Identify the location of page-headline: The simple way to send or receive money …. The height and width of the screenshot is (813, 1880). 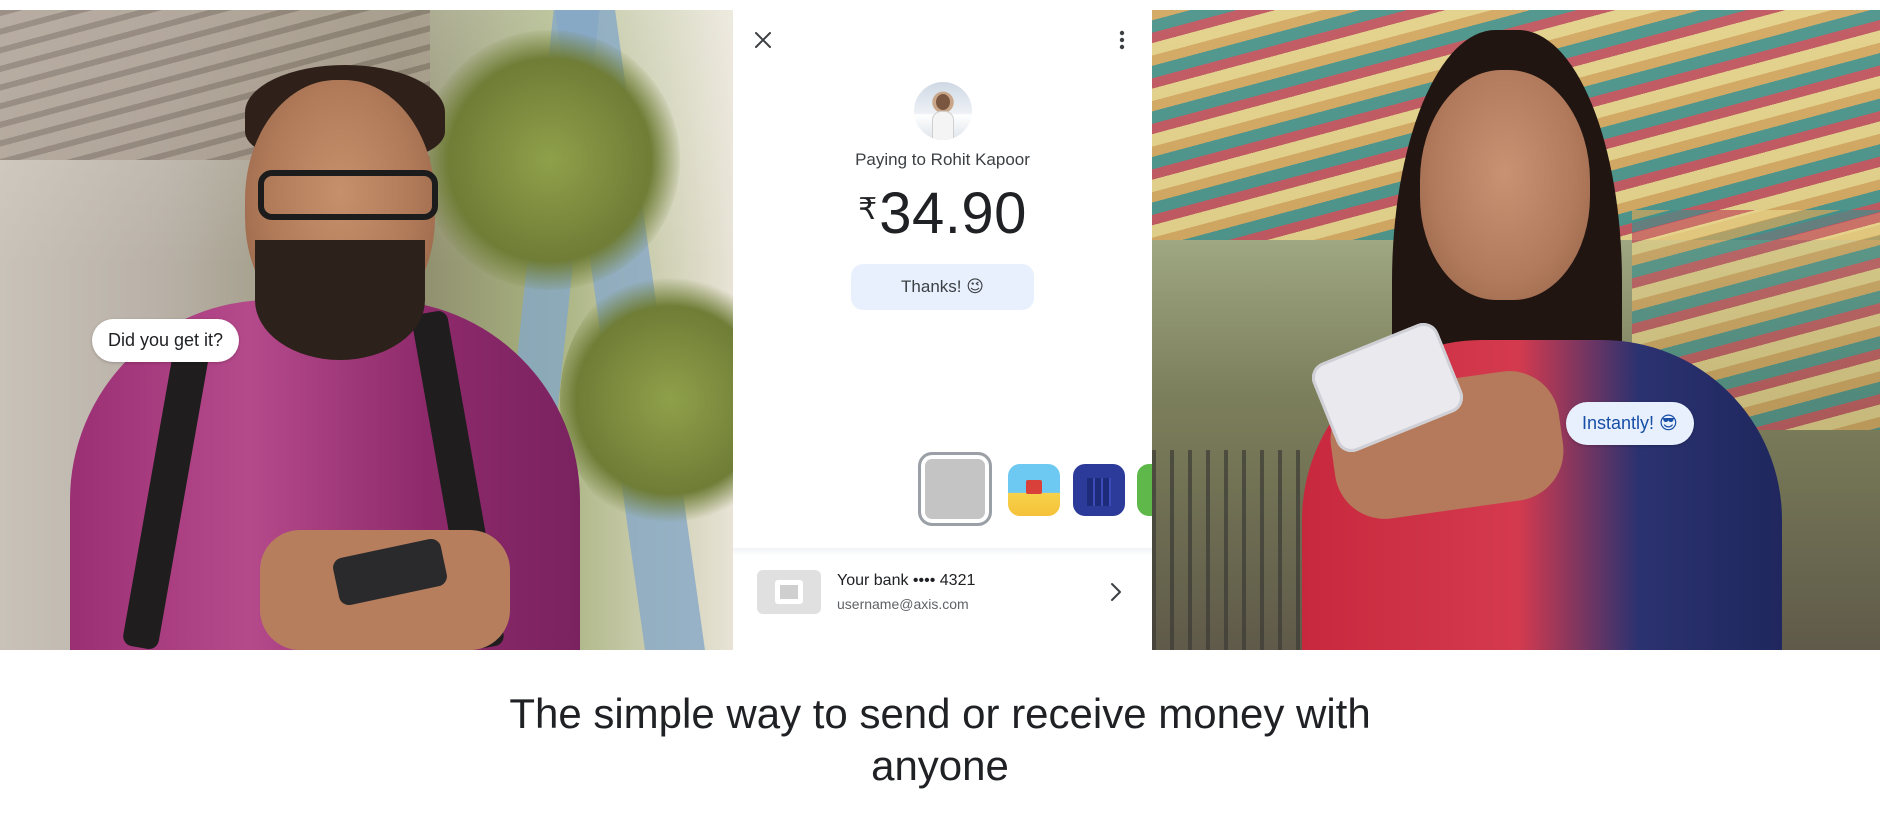
(940, 739).